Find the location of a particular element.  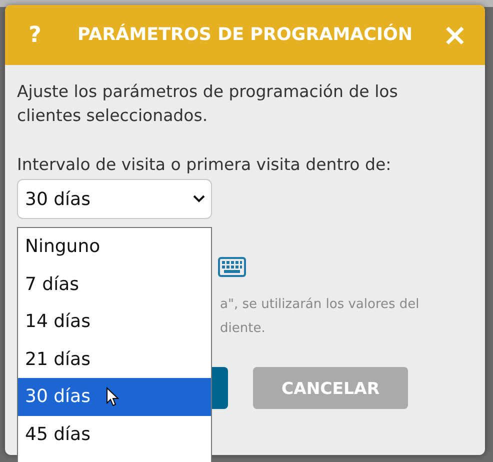

keyboard-icon is located at coordinates (232, 267).